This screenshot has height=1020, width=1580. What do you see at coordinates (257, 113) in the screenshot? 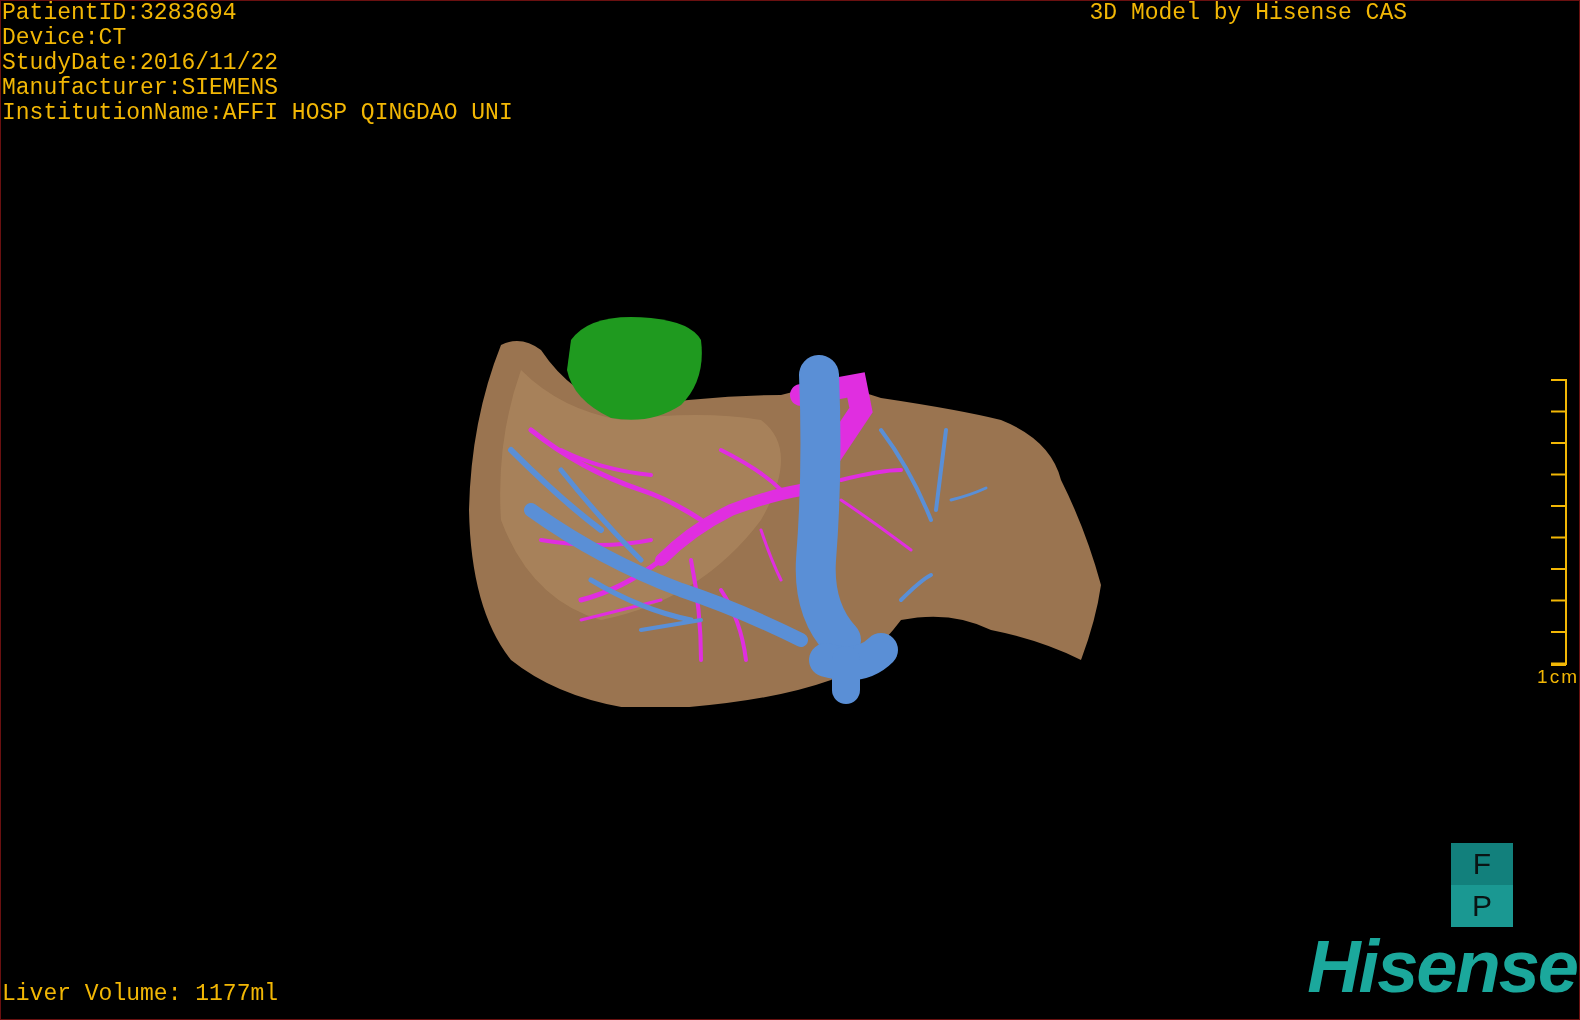
I see `patient-info-line: InstitutionName:AFFI HOSP QINGDAO UNI` at bounding box center [257, 113].